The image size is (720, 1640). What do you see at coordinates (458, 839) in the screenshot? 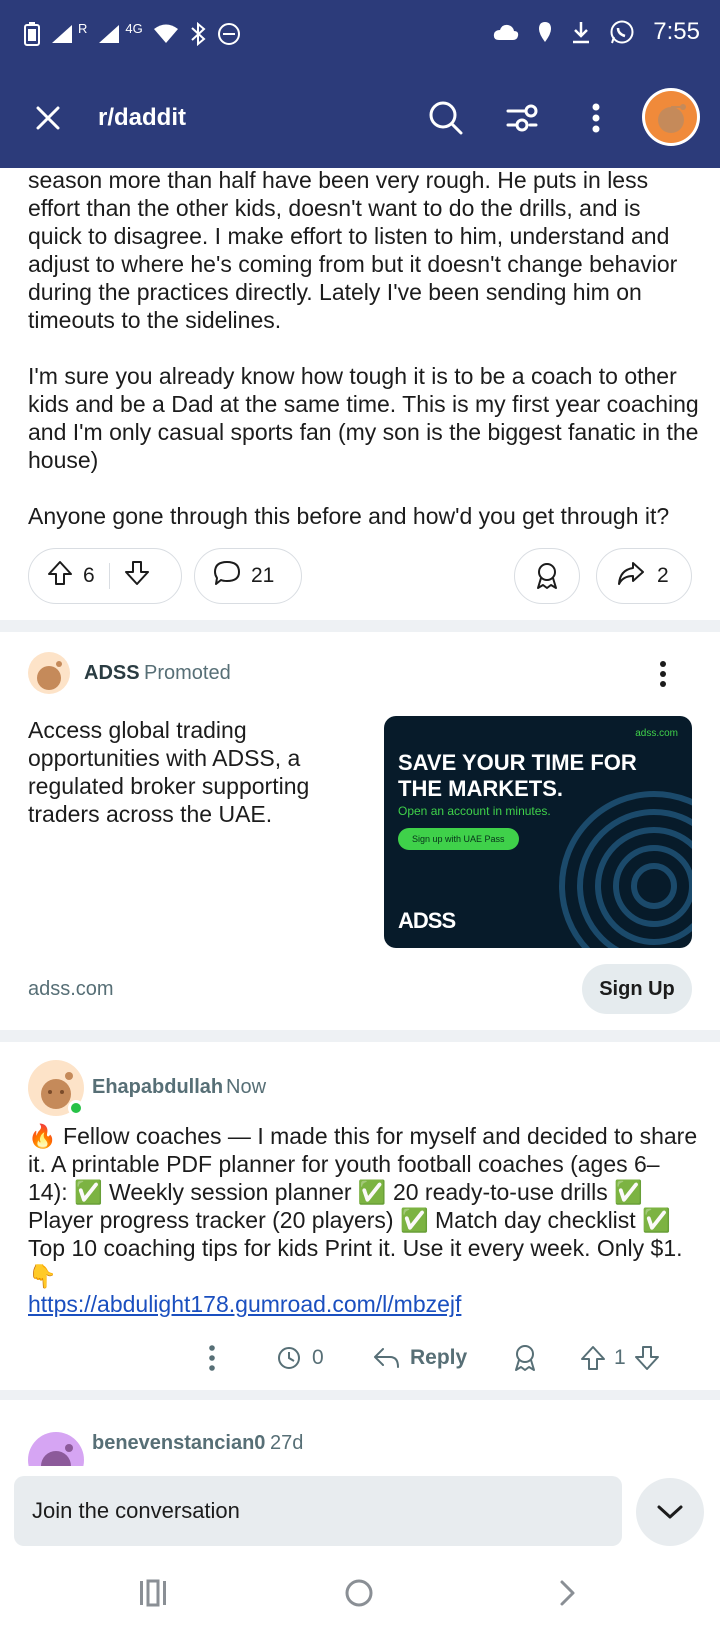
I see `ad-image-cta: Sign up with UAE Pass` at bounding box center [458, 839].